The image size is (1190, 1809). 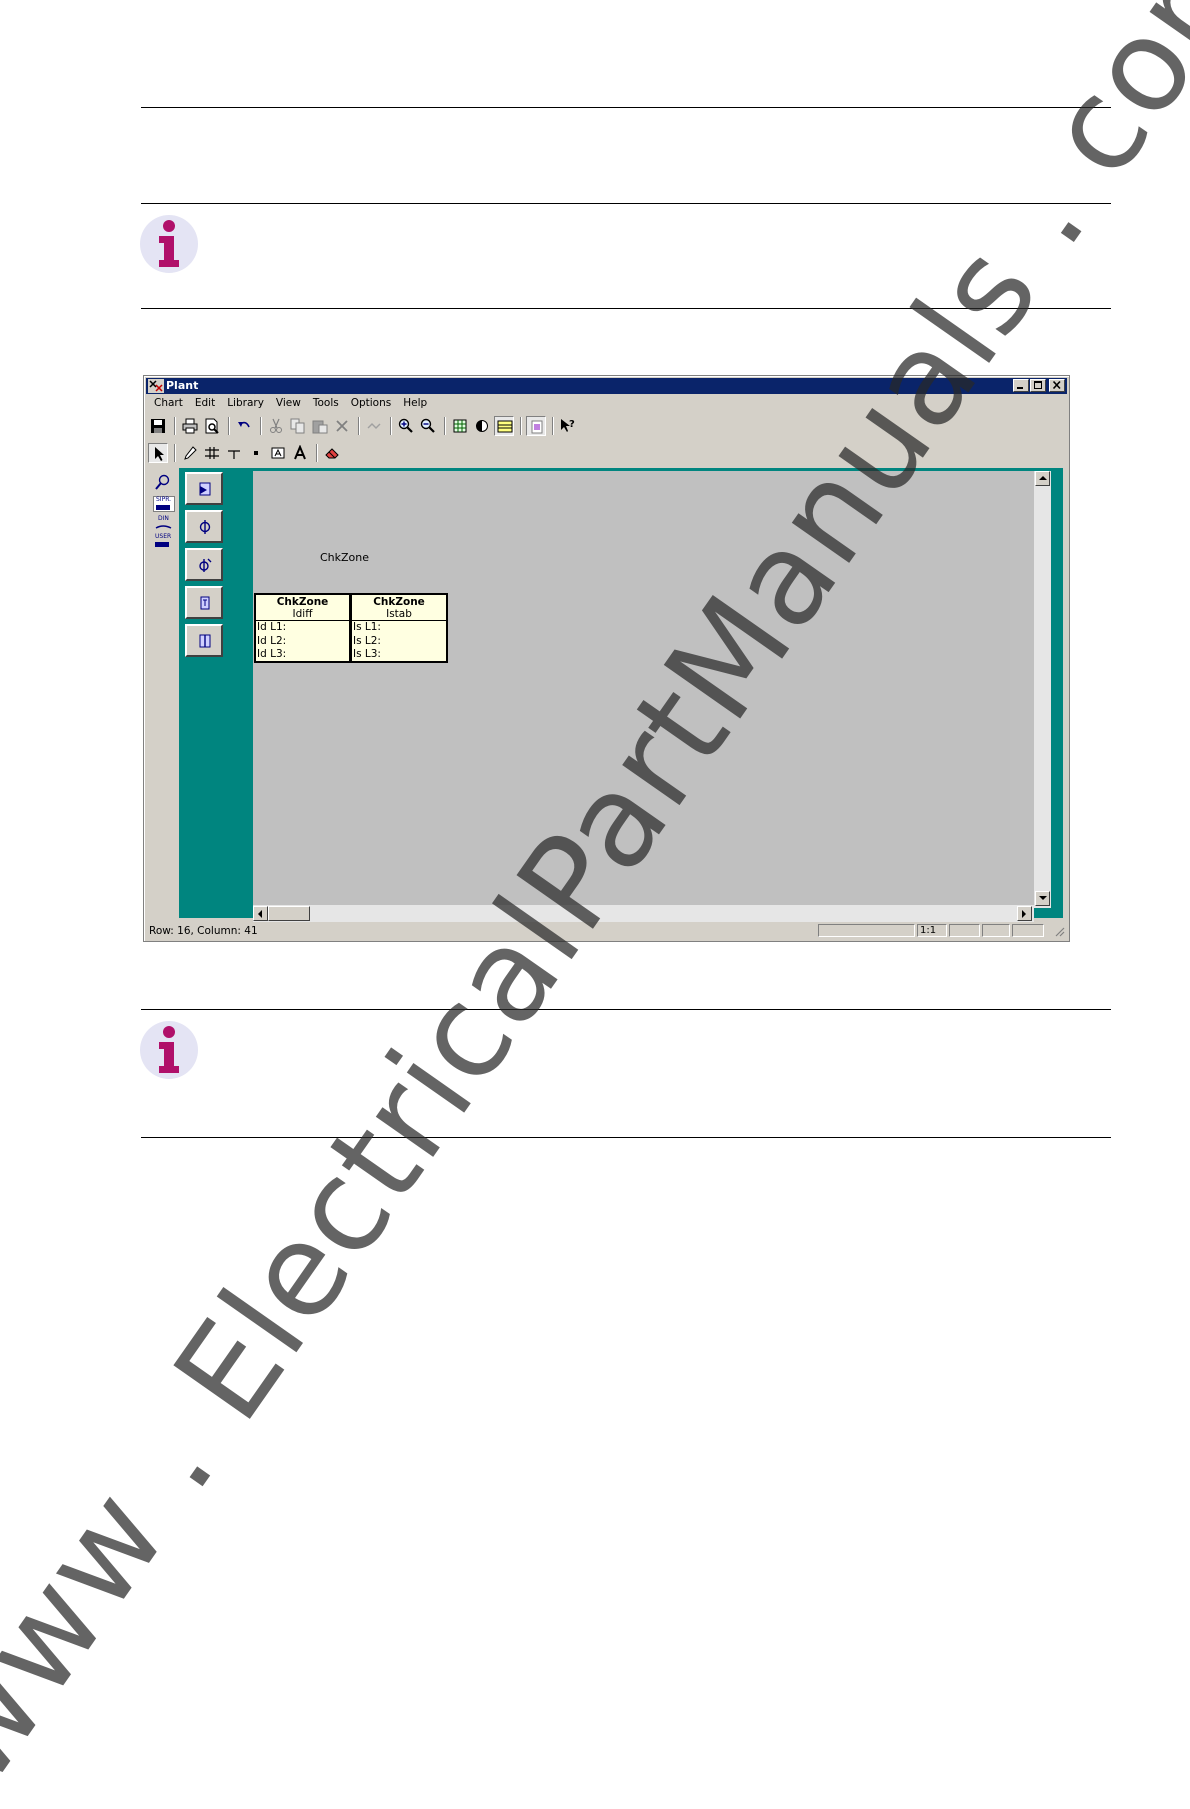 What do you see at coordinates (626, 107) in the screenshot?
I see `top-rule` at bounding box center [626, 107].